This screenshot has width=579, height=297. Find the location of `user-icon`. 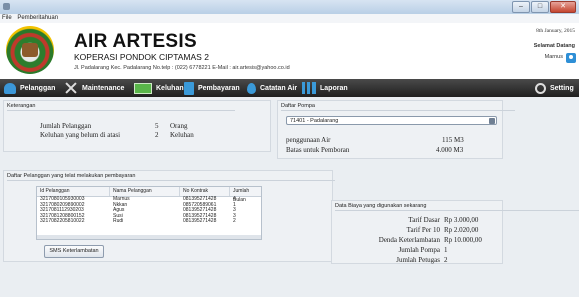

user-icon is located at coordinates (571, 58).